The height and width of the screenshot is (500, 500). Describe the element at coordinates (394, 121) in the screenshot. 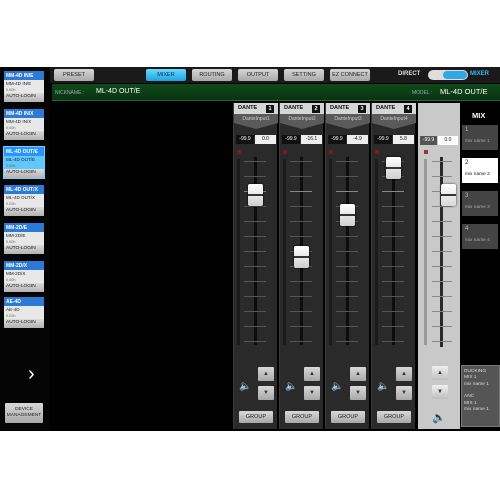

I see `channel-source: DanteInput4` at that location.